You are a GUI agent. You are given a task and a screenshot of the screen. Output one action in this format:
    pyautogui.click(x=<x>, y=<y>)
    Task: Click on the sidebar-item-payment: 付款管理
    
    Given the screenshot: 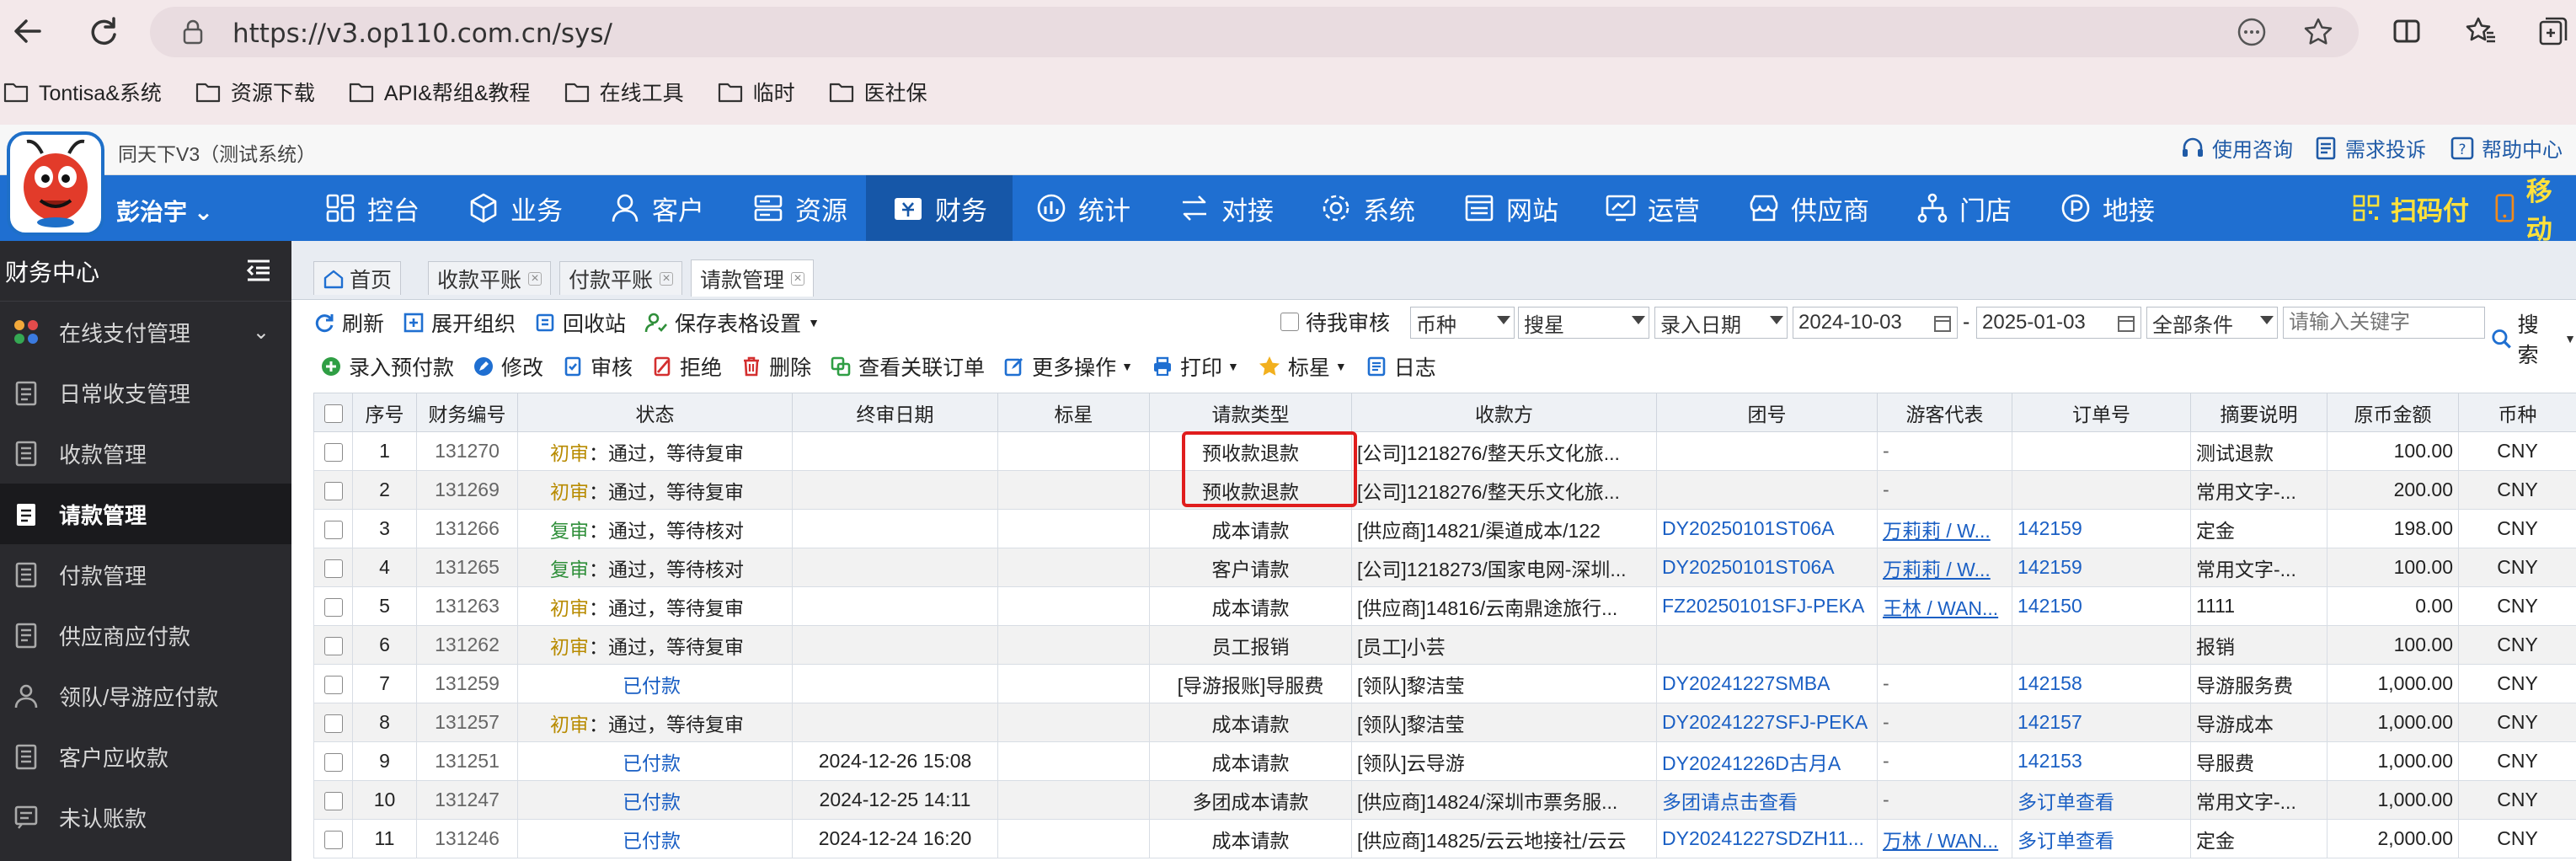 What is the action you would take?
    pyautogui.click(x=145, y=575)
    